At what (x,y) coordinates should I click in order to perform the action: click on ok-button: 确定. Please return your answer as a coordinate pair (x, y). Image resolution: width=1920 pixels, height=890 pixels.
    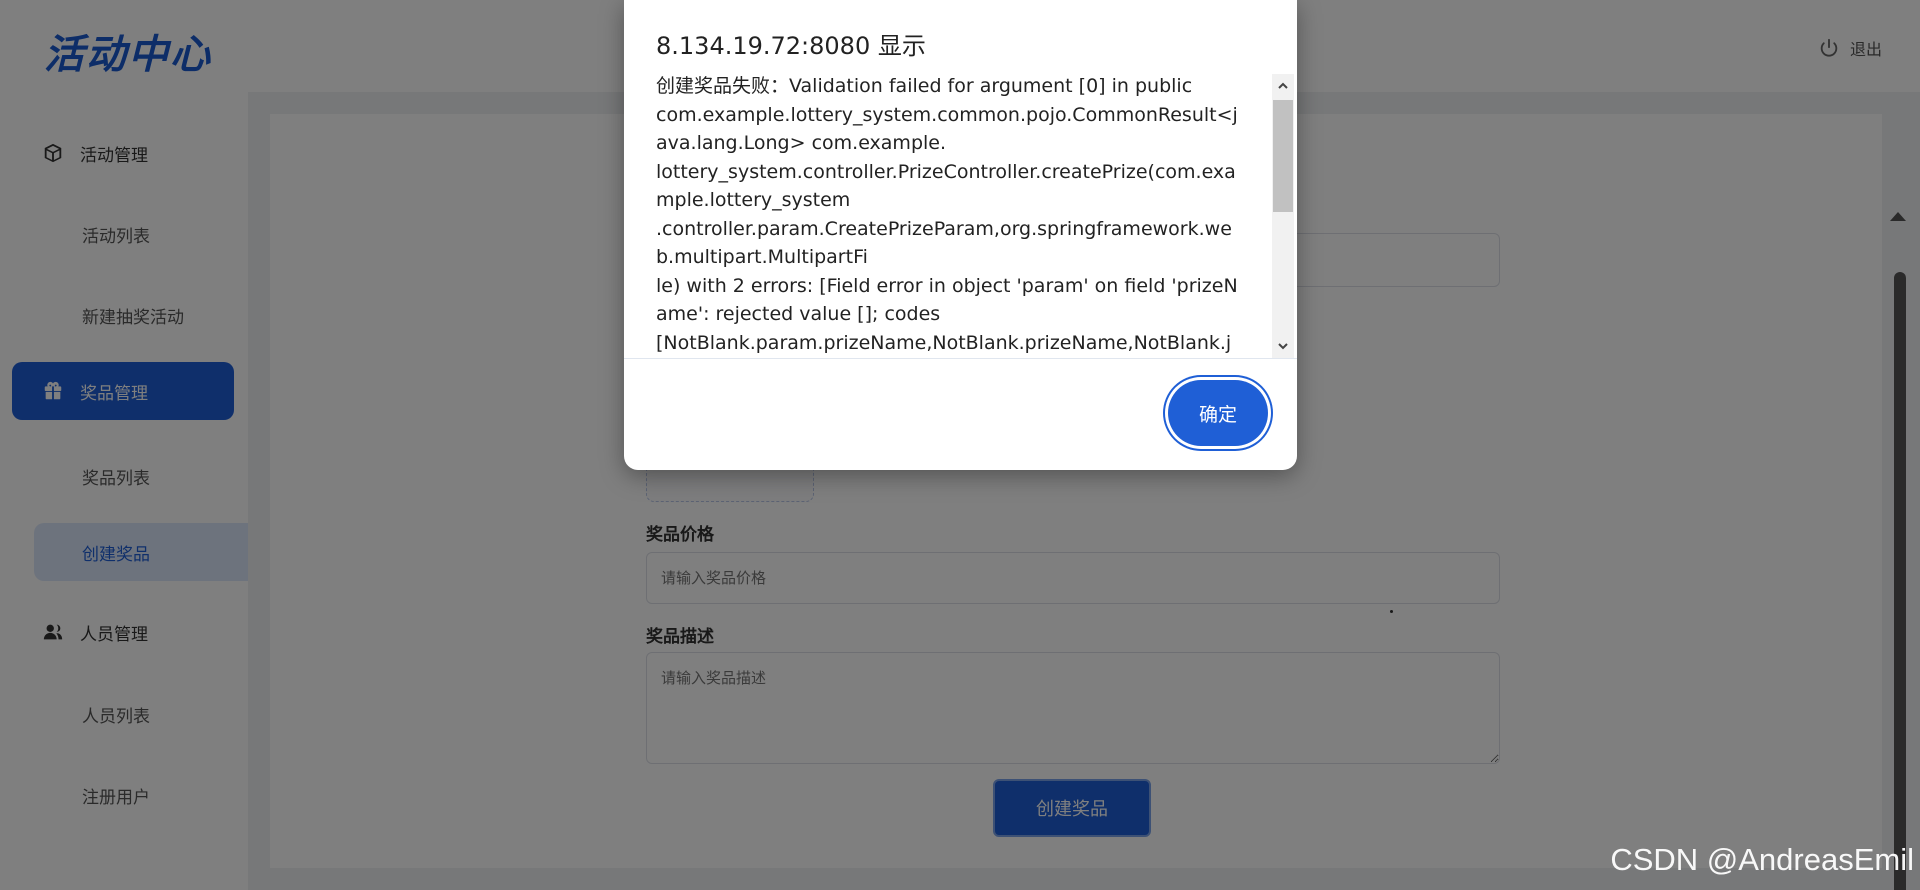
    Looking at the image, I should click on (1218, 413).